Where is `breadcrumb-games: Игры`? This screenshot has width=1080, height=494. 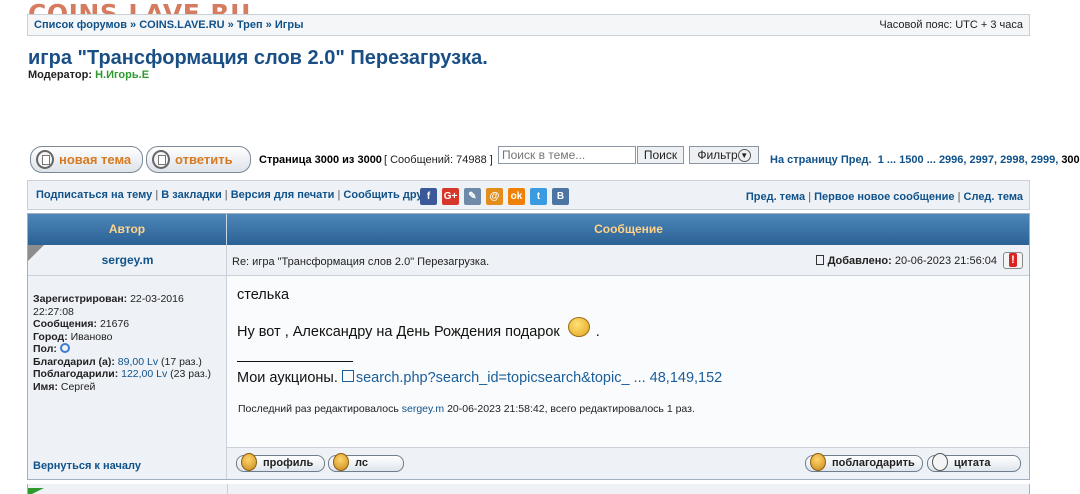 breadcrumb-games: Игры is located at coordinates (289, 25).